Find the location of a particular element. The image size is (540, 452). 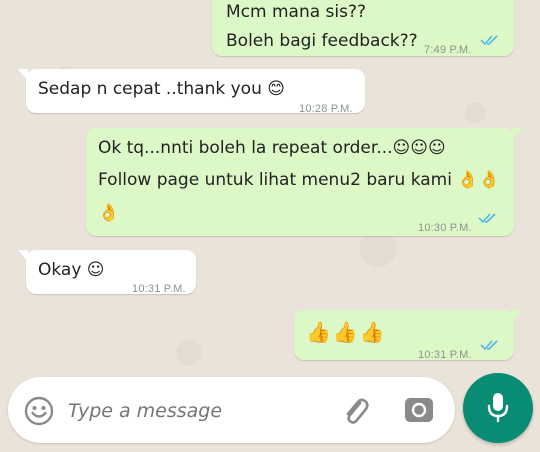

voice-record-button is located at coordinates (498, 408).